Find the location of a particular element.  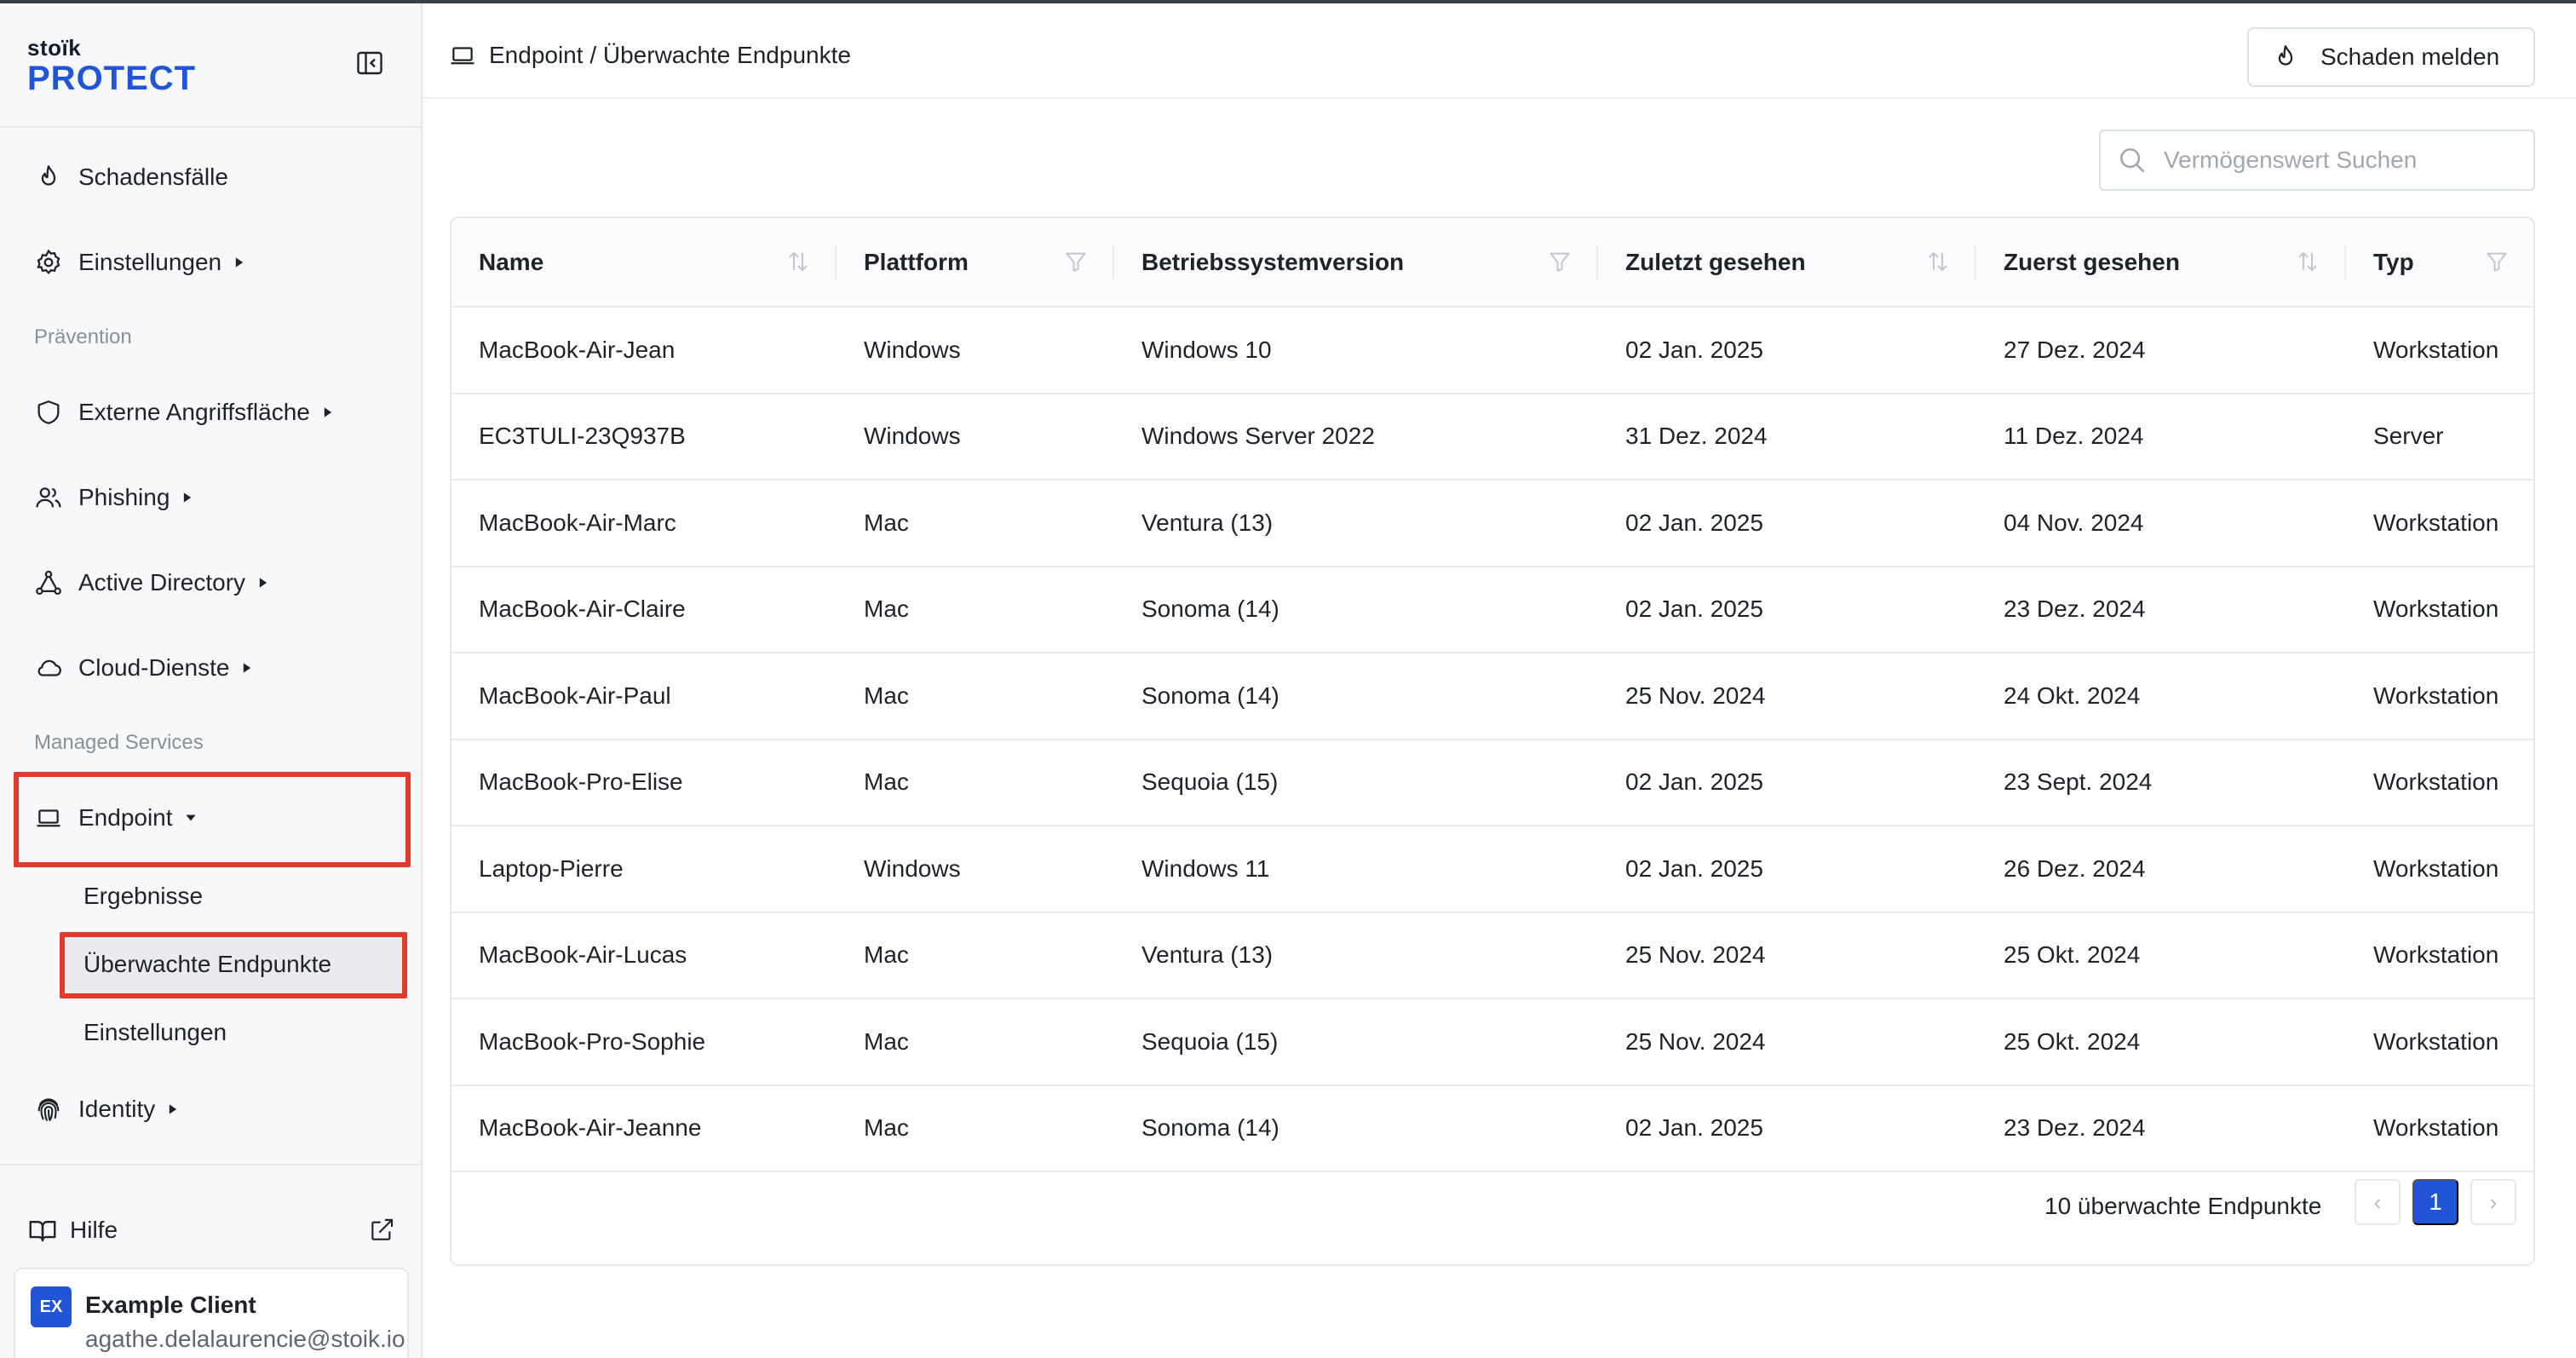

cell-name: MacBook-Air-Claire is located at coordinates (644, 609).